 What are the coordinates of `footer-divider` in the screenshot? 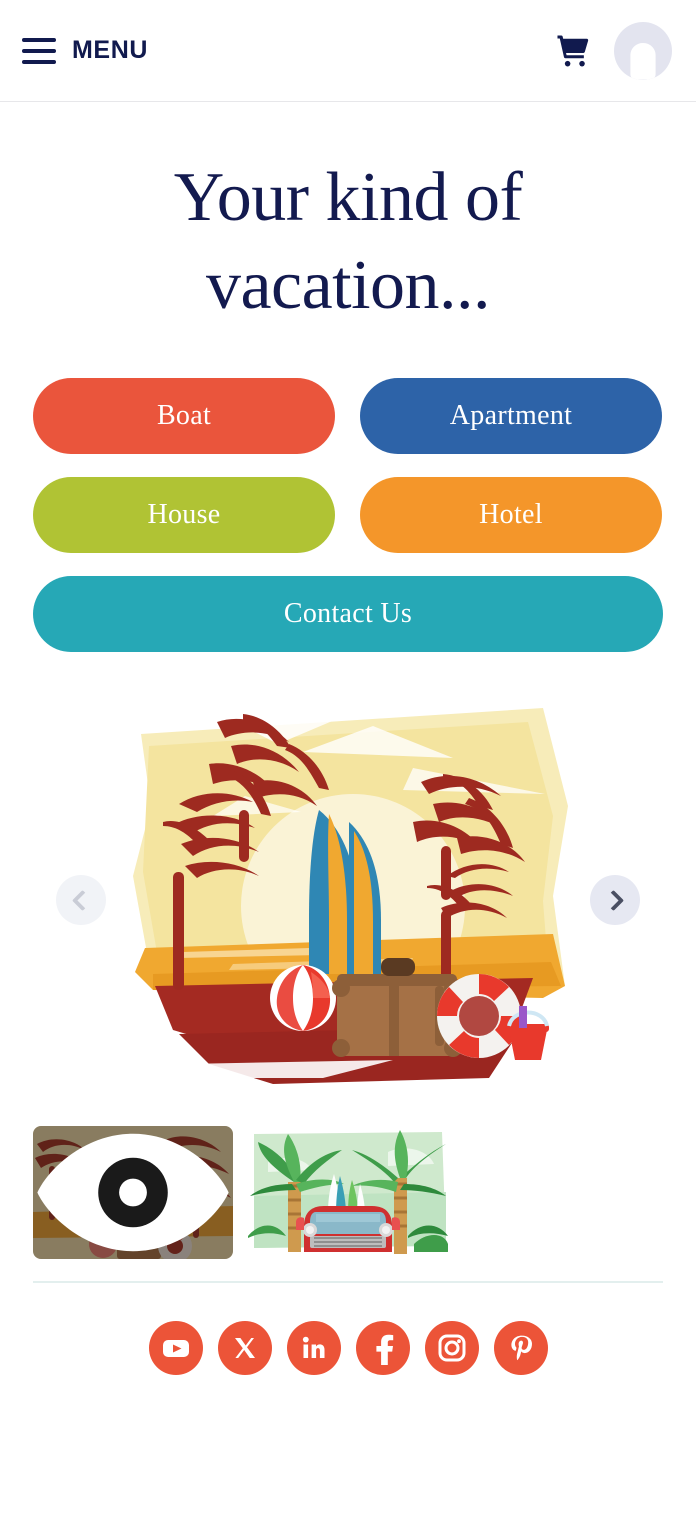 It's located at (348, 1282).